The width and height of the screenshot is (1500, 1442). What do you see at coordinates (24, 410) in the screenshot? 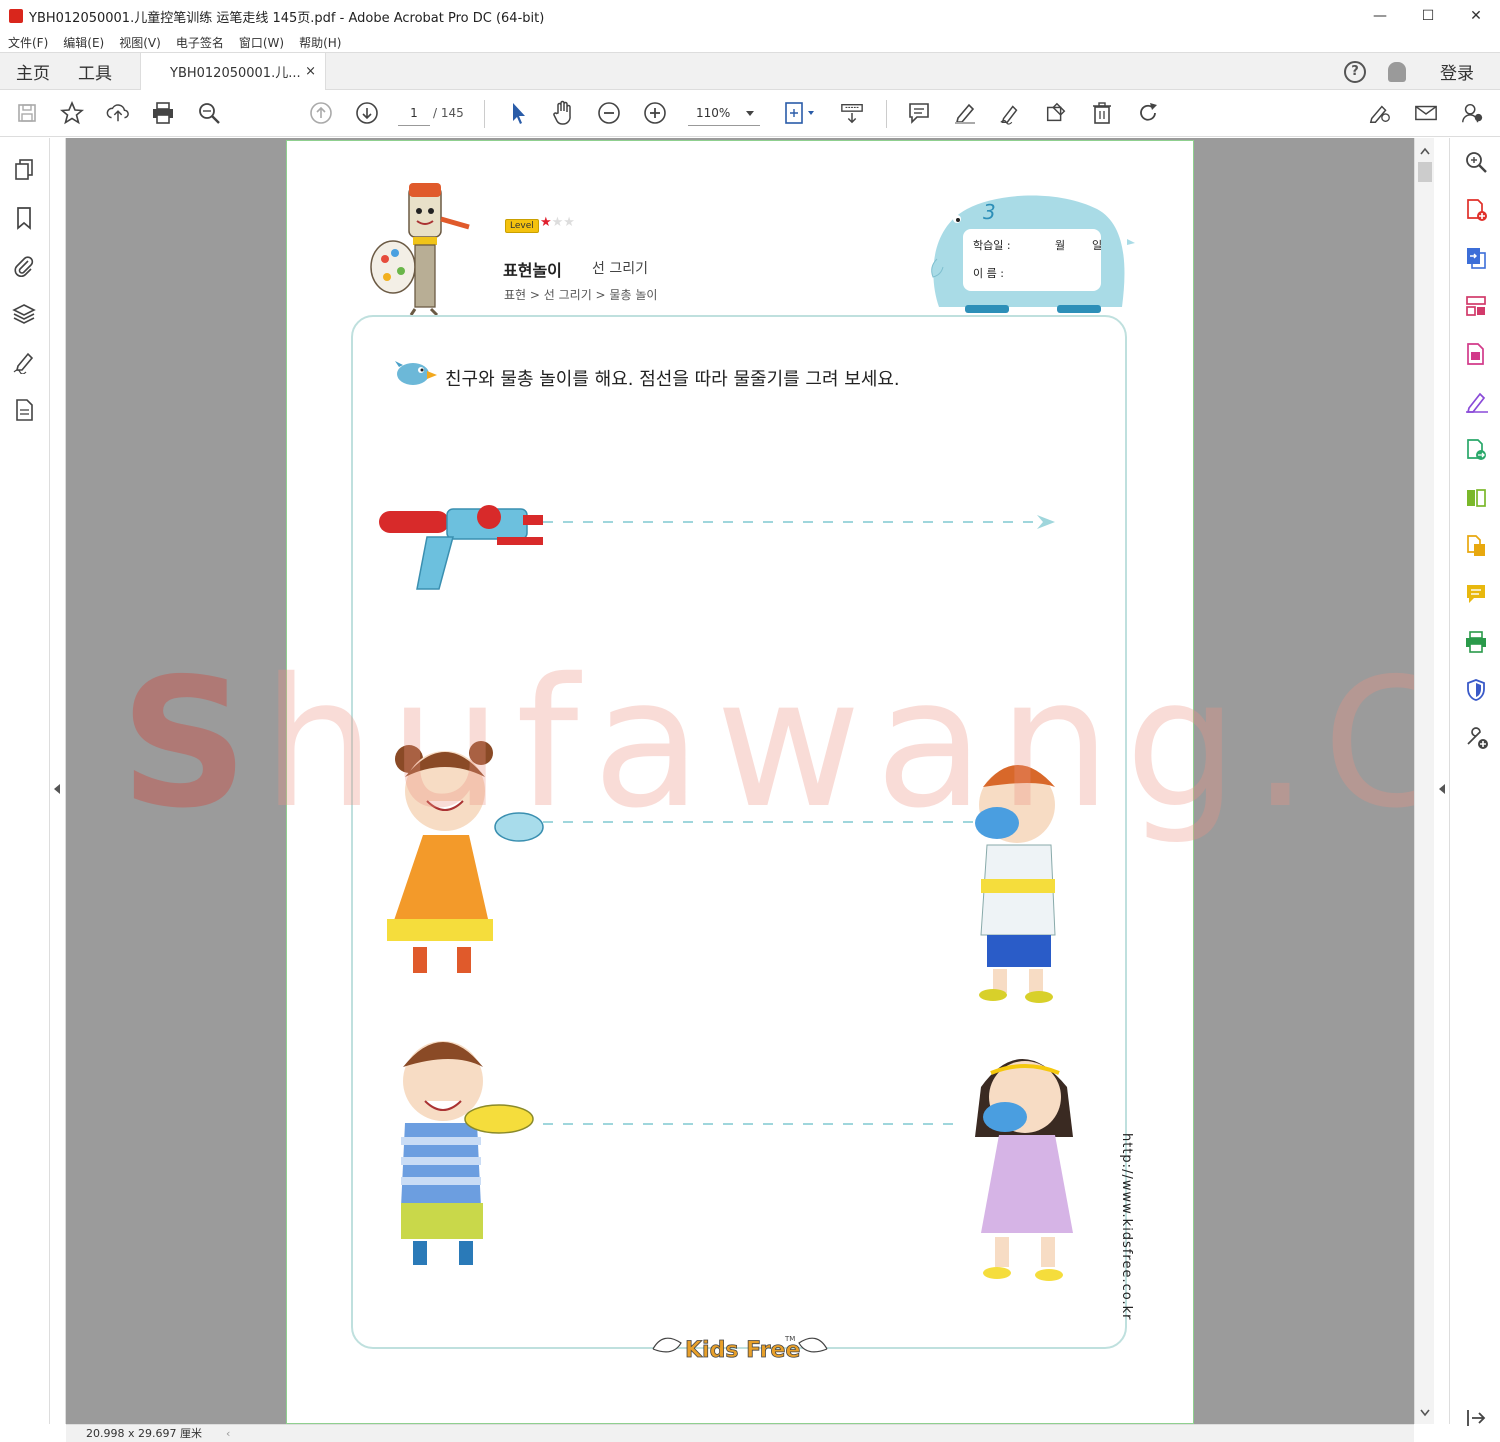
I see `content-page-icon` at bounding box center [24, 410].